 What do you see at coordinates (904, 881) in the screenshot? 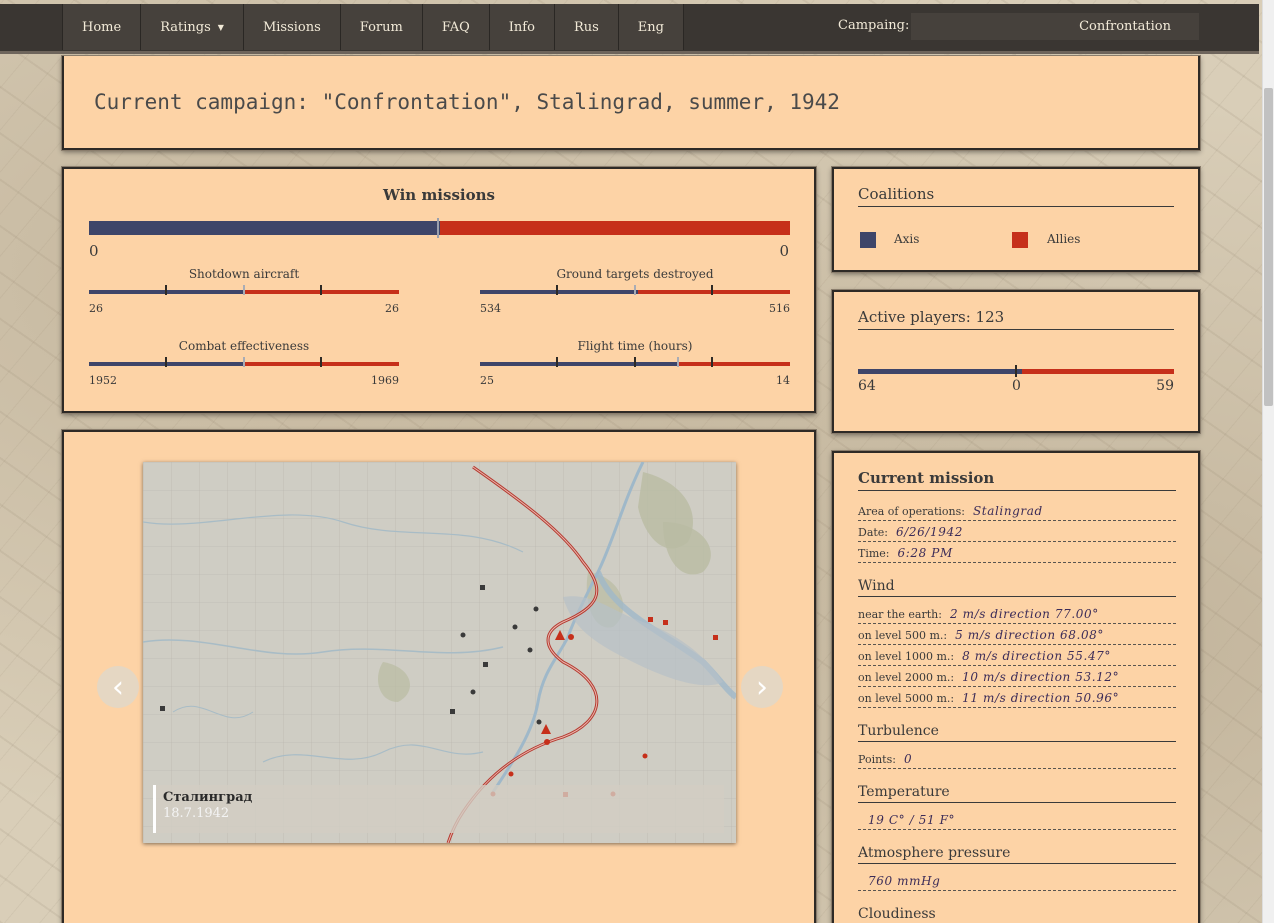
I see `pressure-value: 760 mmHg` at bounding box center [904, 881].